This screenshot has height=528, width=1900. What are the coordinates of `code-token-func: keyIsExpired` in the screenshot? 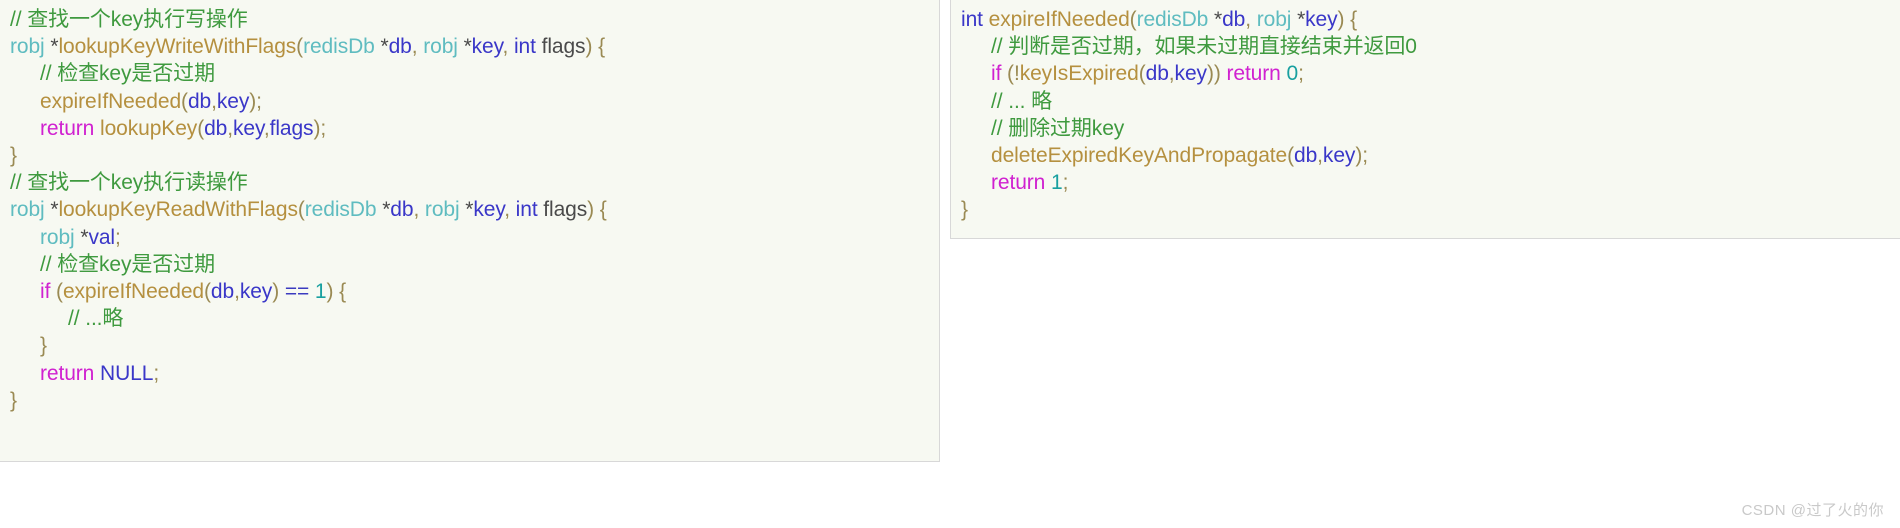 It's located at (1079, 74).